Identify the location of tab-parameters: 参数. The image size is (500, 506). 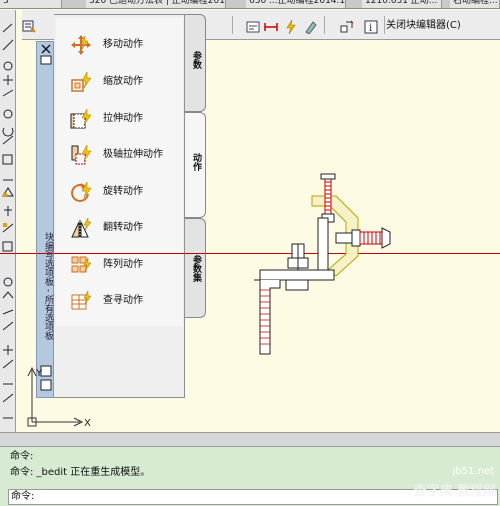
(195, 63).